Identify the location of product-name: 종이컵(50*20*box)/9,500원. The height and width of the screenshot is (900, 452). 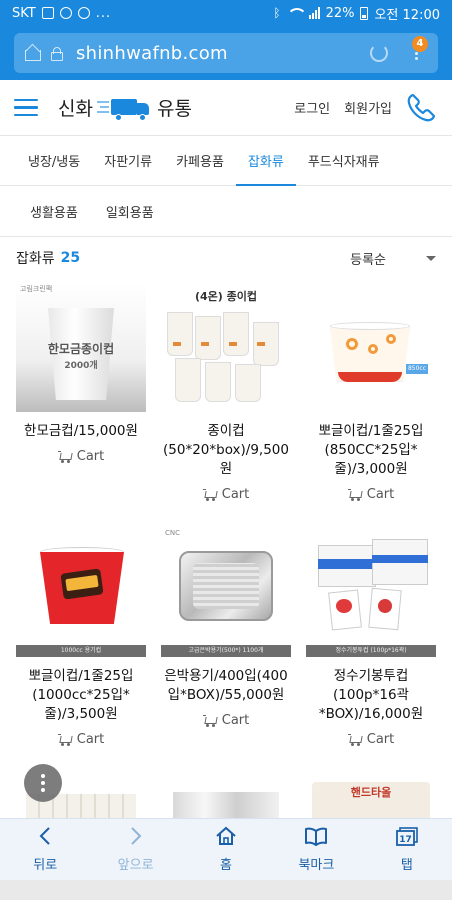
(226, 450).